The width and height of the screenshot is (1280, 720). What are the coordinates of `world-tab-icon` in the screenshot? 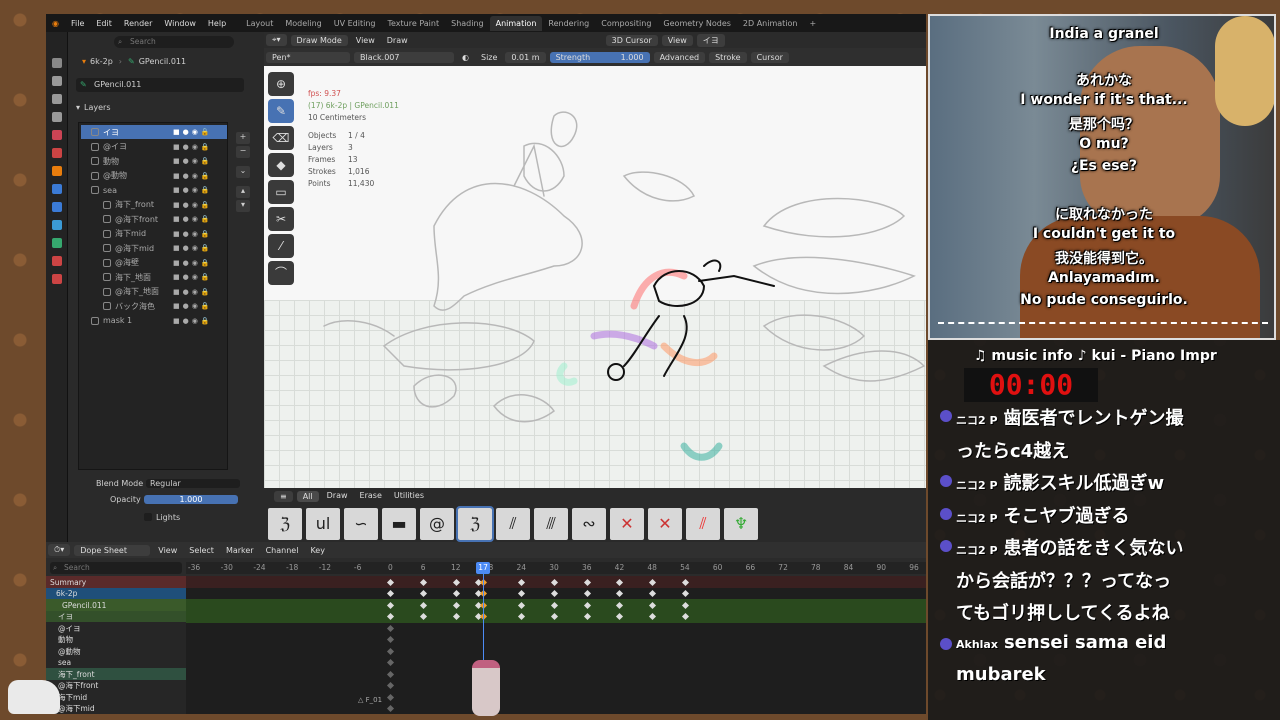 It's located at (56, 153).